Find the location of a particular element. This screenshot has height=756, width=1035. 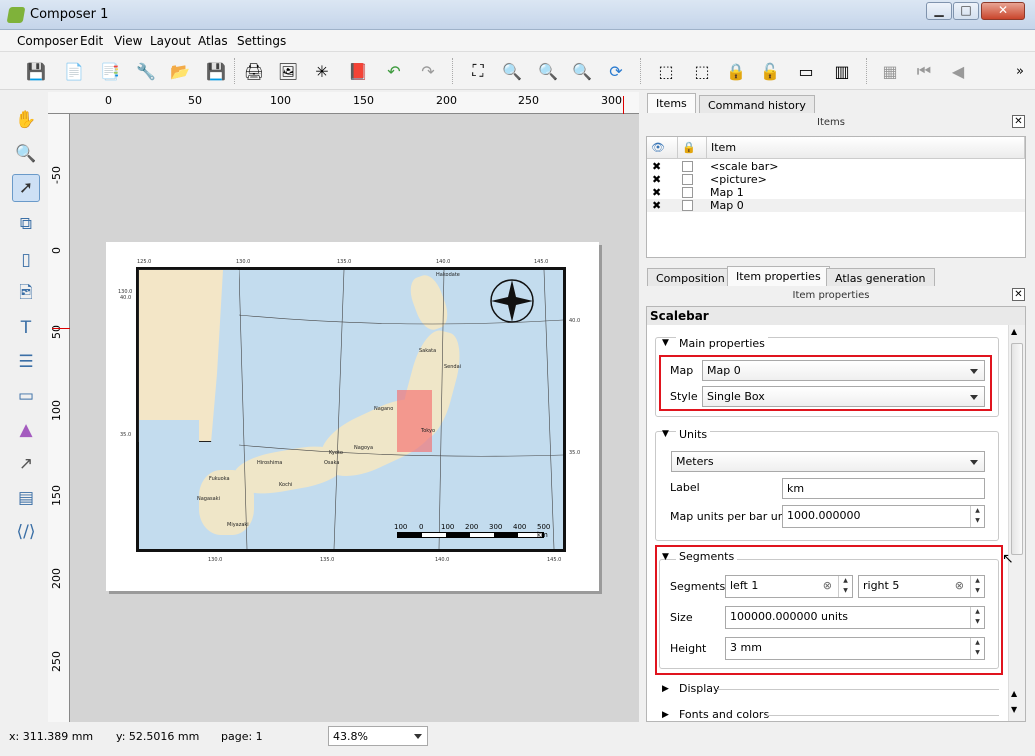

segments-title: Segments is located at coordinates (707, 556).